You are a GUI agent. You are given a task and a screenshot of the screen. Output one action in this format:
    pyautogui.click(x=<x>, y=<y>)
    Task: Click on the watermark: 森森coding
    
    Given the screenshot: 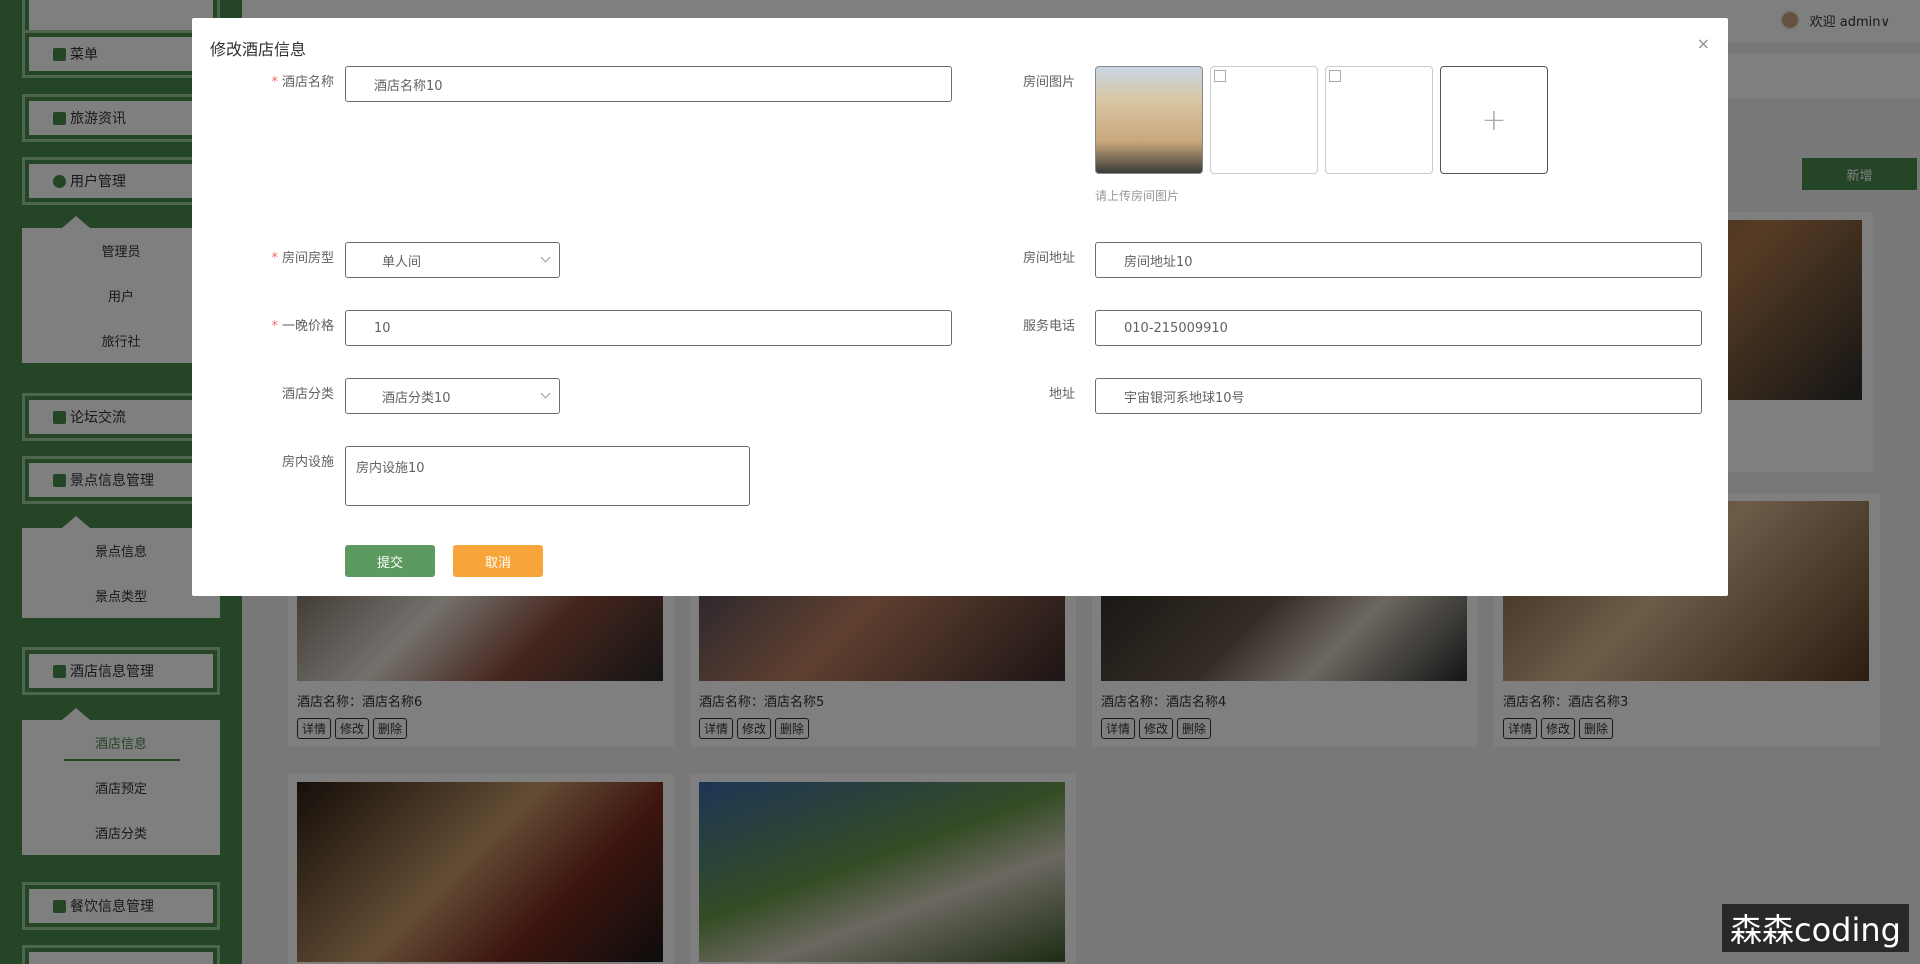 What is the action you would take?
    pyautogui.click(x=1815, y=928)
    